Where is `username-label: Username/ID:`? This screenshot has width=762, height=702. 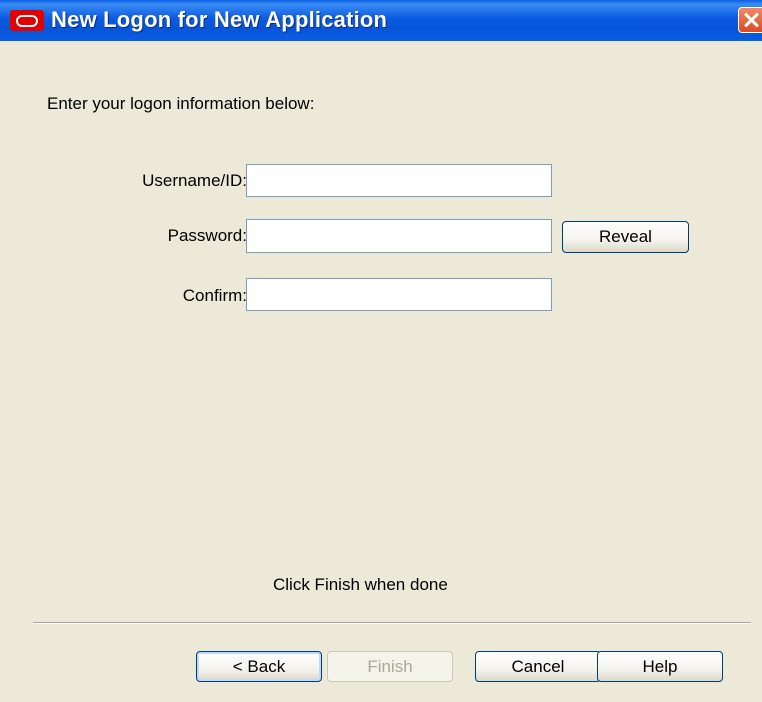
username-label: Username/ID: is located at coordinates (194, 180).